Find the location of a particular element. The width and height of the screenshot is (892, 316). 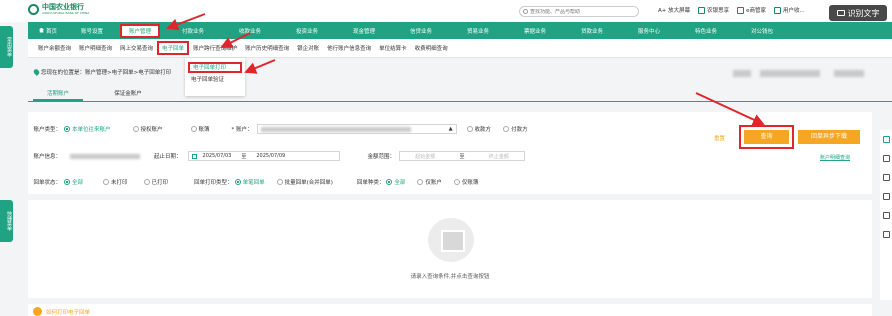

clock-icon is located at coordinates (886, 196).